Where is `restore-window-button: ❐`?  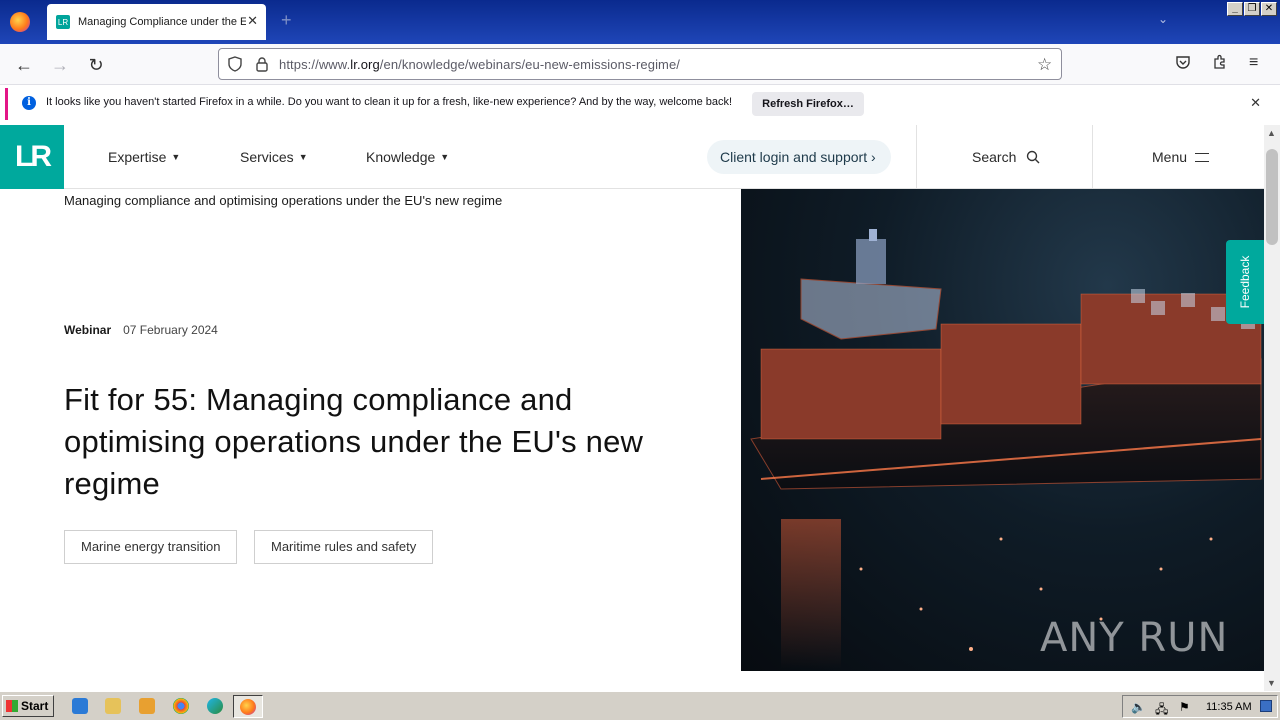
restore-window-button: ❐ is located at coordinates (1252, 9).